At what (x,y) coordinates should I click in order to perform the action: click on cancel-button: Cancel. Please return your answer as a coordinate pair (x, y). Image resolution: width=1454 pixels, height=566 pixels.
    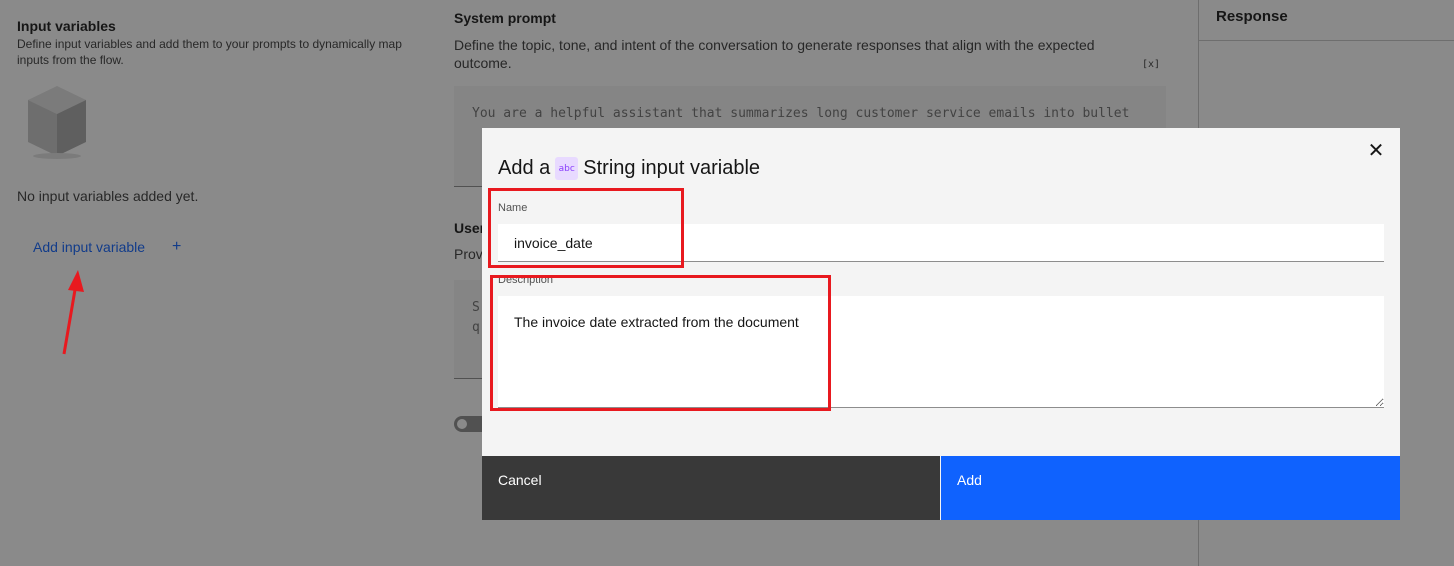
    Looking at the image, I should click on (711, 488).